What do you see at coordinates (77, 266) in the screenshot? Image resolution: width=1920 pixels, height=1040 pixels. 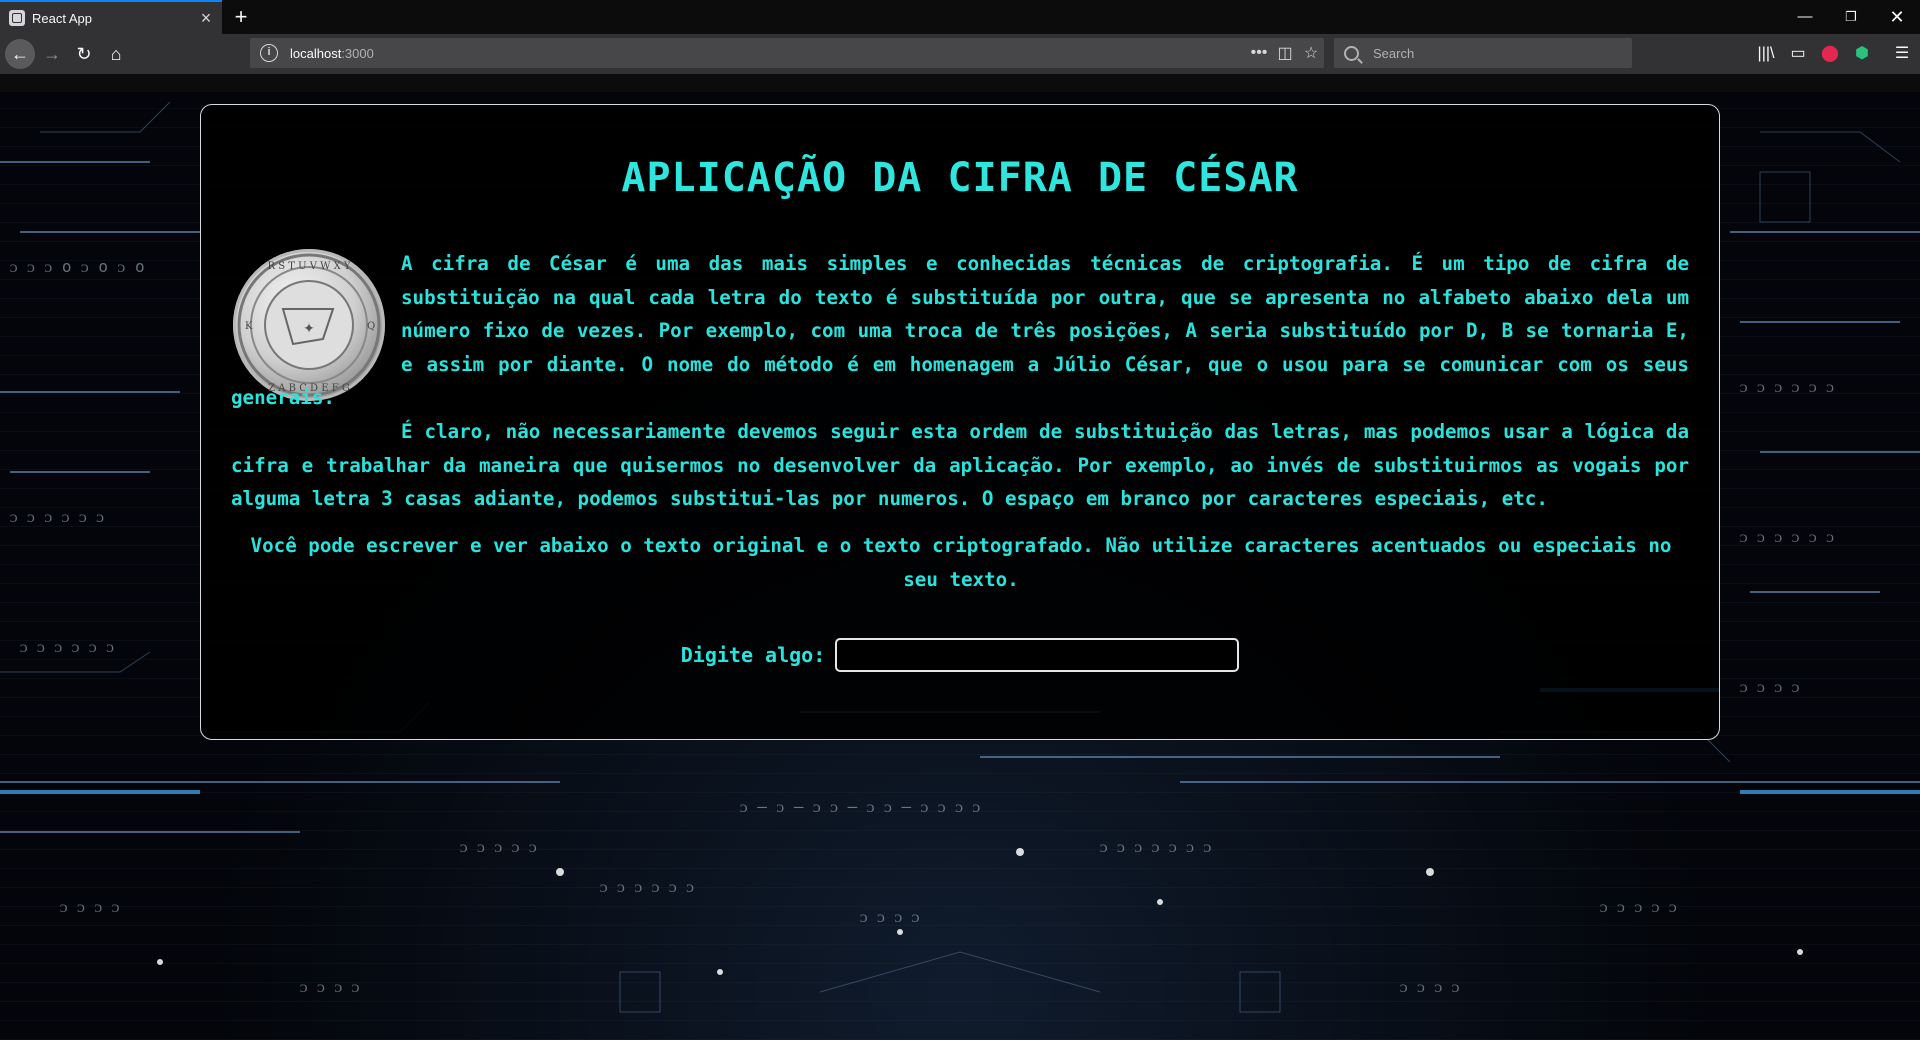 I see `svg-text: ᴐ ᴐ ᴐ o ᴐ o ᴐ o` at bounding box center [77, 266].